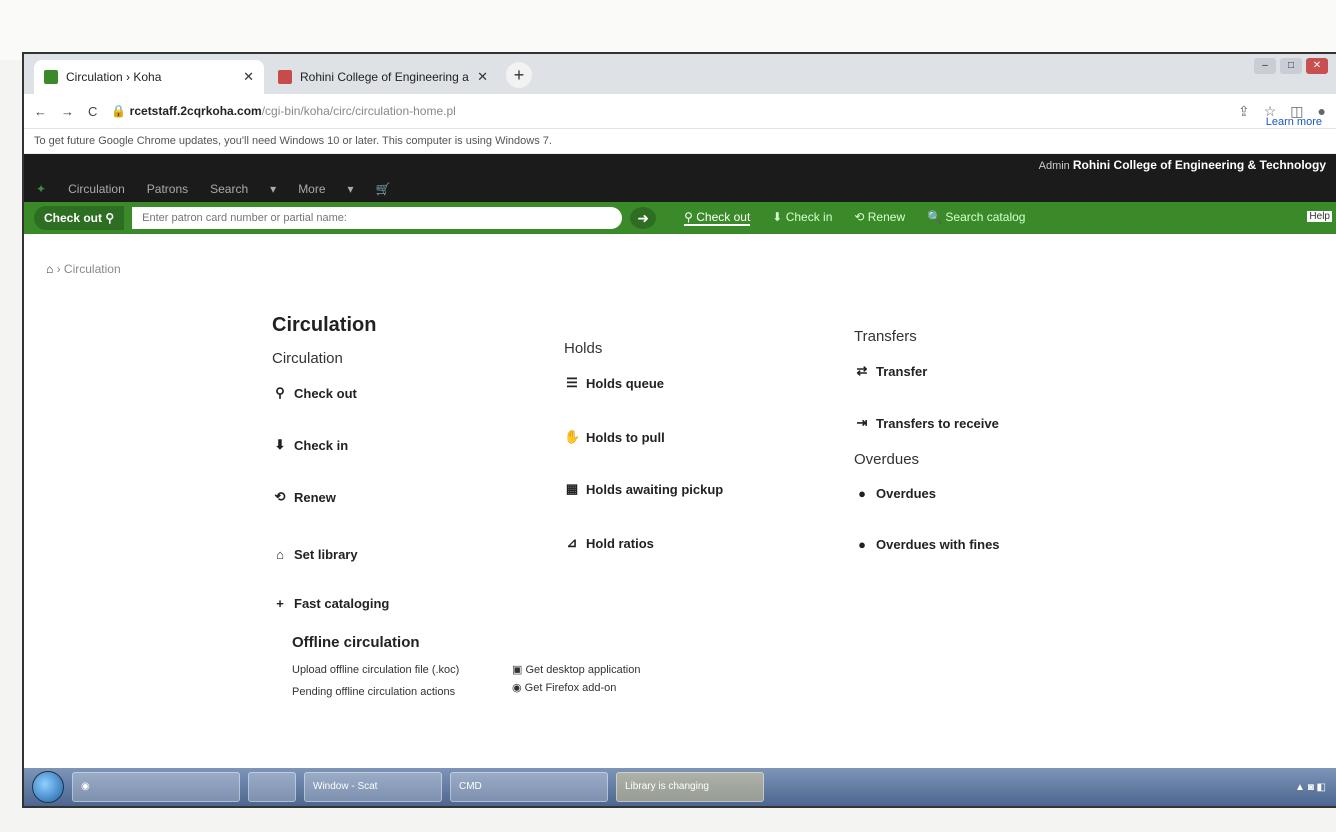  What do you see at coordinates (887, 459) in the screenshot?
I see `overdues-heading: Overdues` at bounding box center [887, 459].